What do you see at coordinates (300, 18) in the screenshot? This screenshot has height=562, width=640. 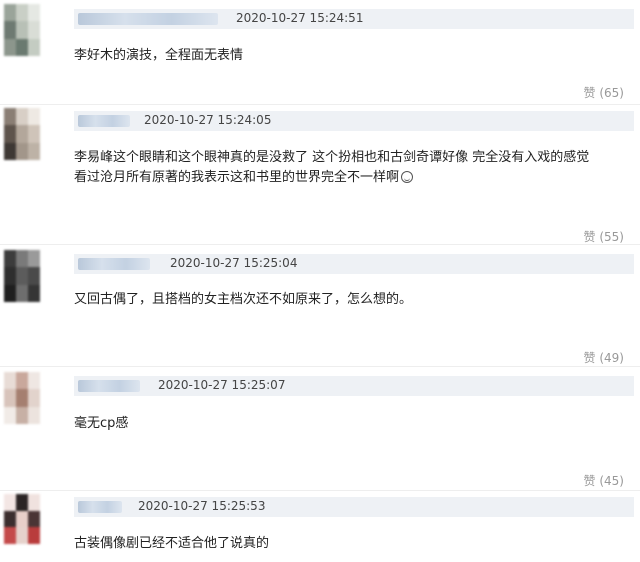 I see `comment-time: 2020-10-27 15:24:51` at bounding box center [300, 18].